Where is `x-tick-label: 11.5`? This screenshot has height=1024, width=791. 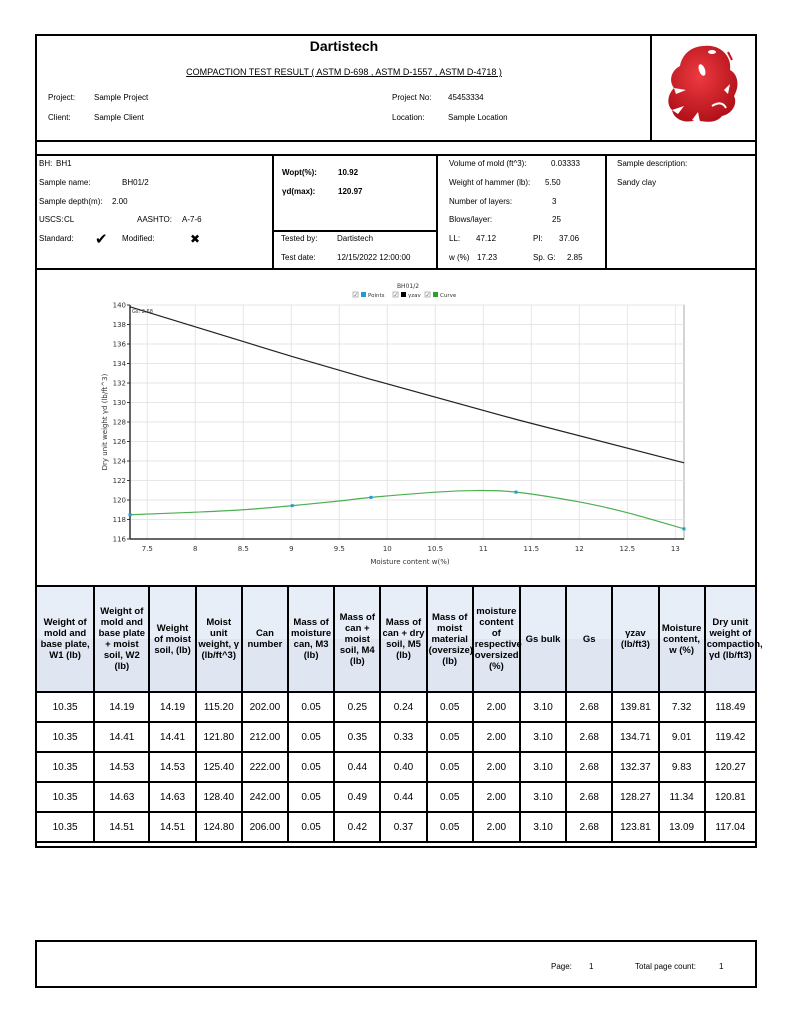 x-tick-label: 11.5 is located at coordinates (532, 549).